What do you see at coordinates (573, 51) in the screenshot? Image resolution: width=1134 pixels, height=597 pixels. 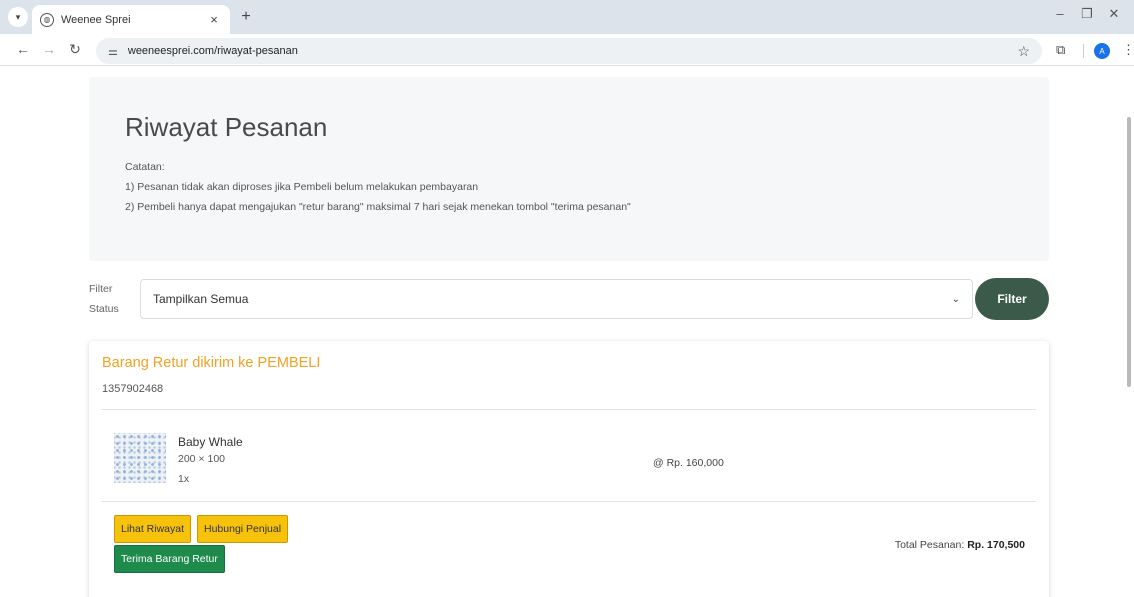 I see `url-text: weeneesprei.com/riwayat-pesanan` at bounding box center [573, 51].